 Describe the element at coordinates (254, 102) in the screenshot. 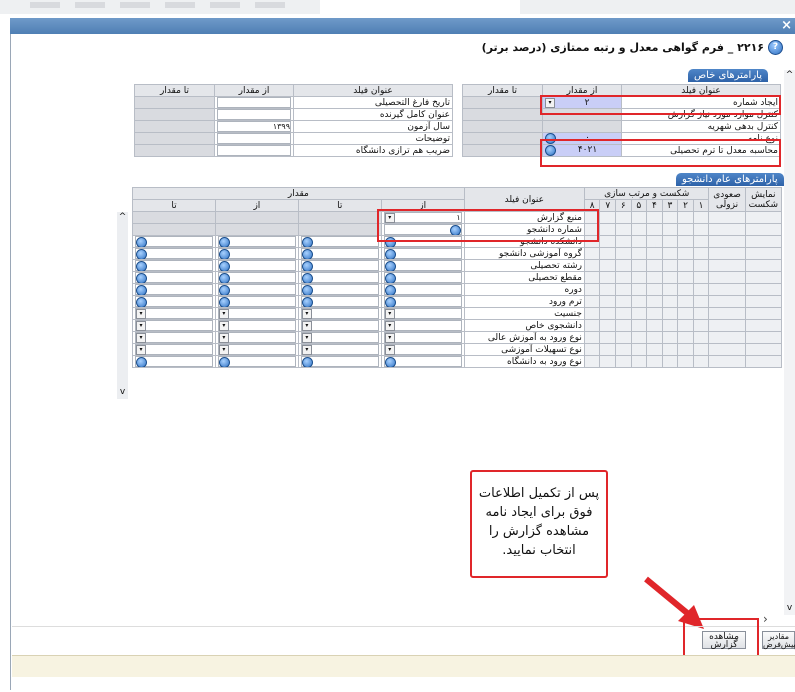

I see `graduation-date-input` at that location.